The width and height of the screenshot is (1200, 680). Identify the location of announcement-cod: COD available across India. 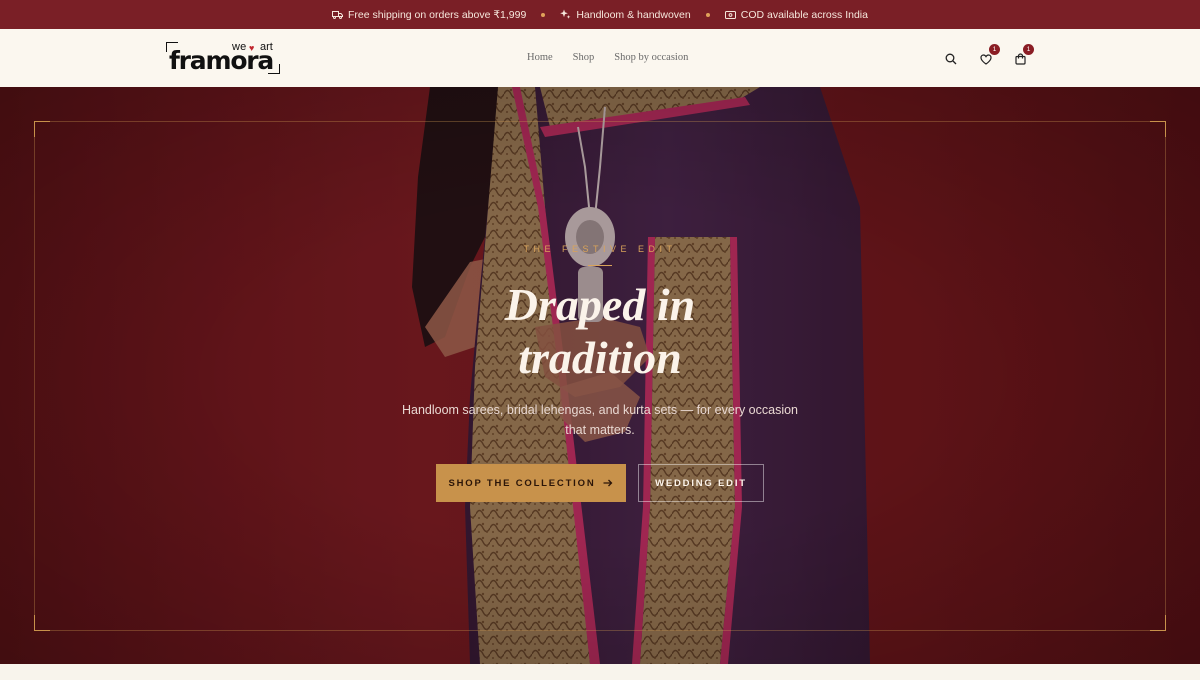
(796, 14).